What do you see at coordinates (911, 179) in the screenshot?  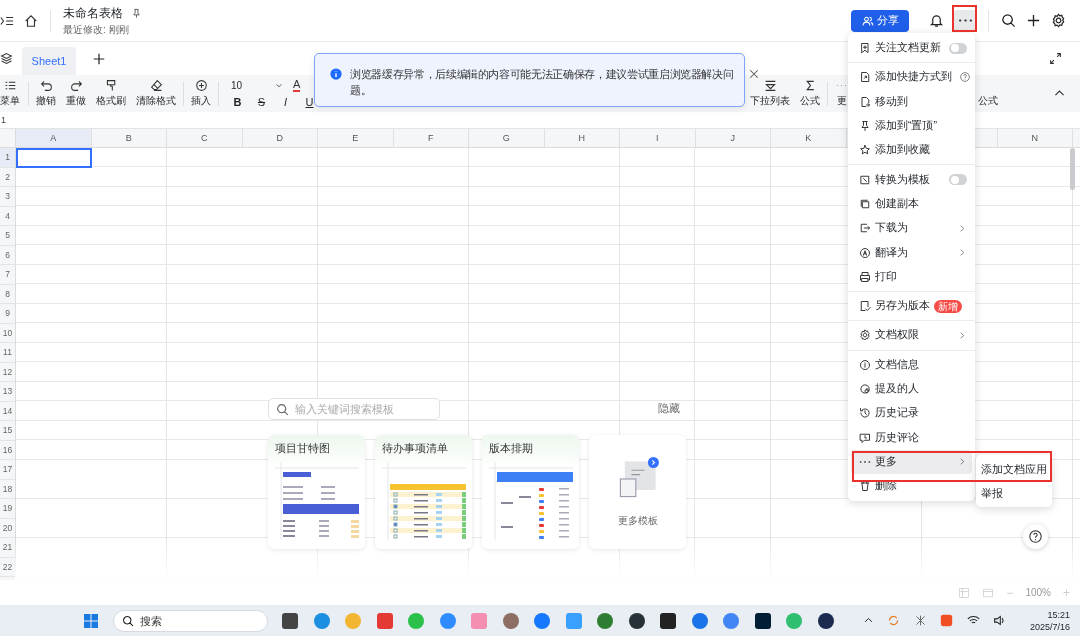 I see `menu-item: 转换为模板` at bounding box center [911, 179].